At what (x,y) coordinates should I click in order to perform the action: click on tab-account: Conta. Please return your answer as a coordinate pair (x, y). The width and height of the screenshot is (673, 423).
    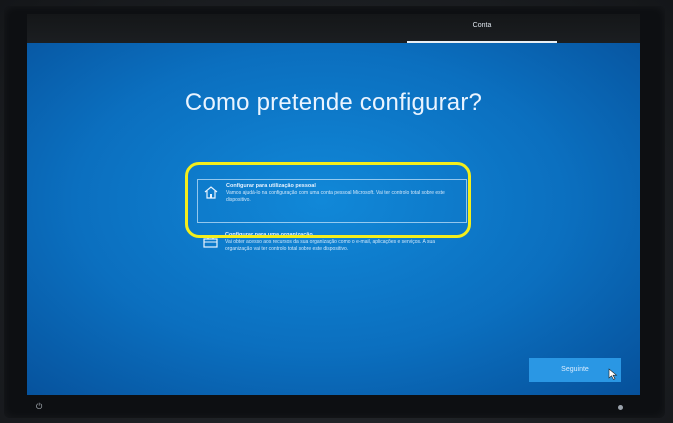
    Looking at the image, I should click on (482, 28).